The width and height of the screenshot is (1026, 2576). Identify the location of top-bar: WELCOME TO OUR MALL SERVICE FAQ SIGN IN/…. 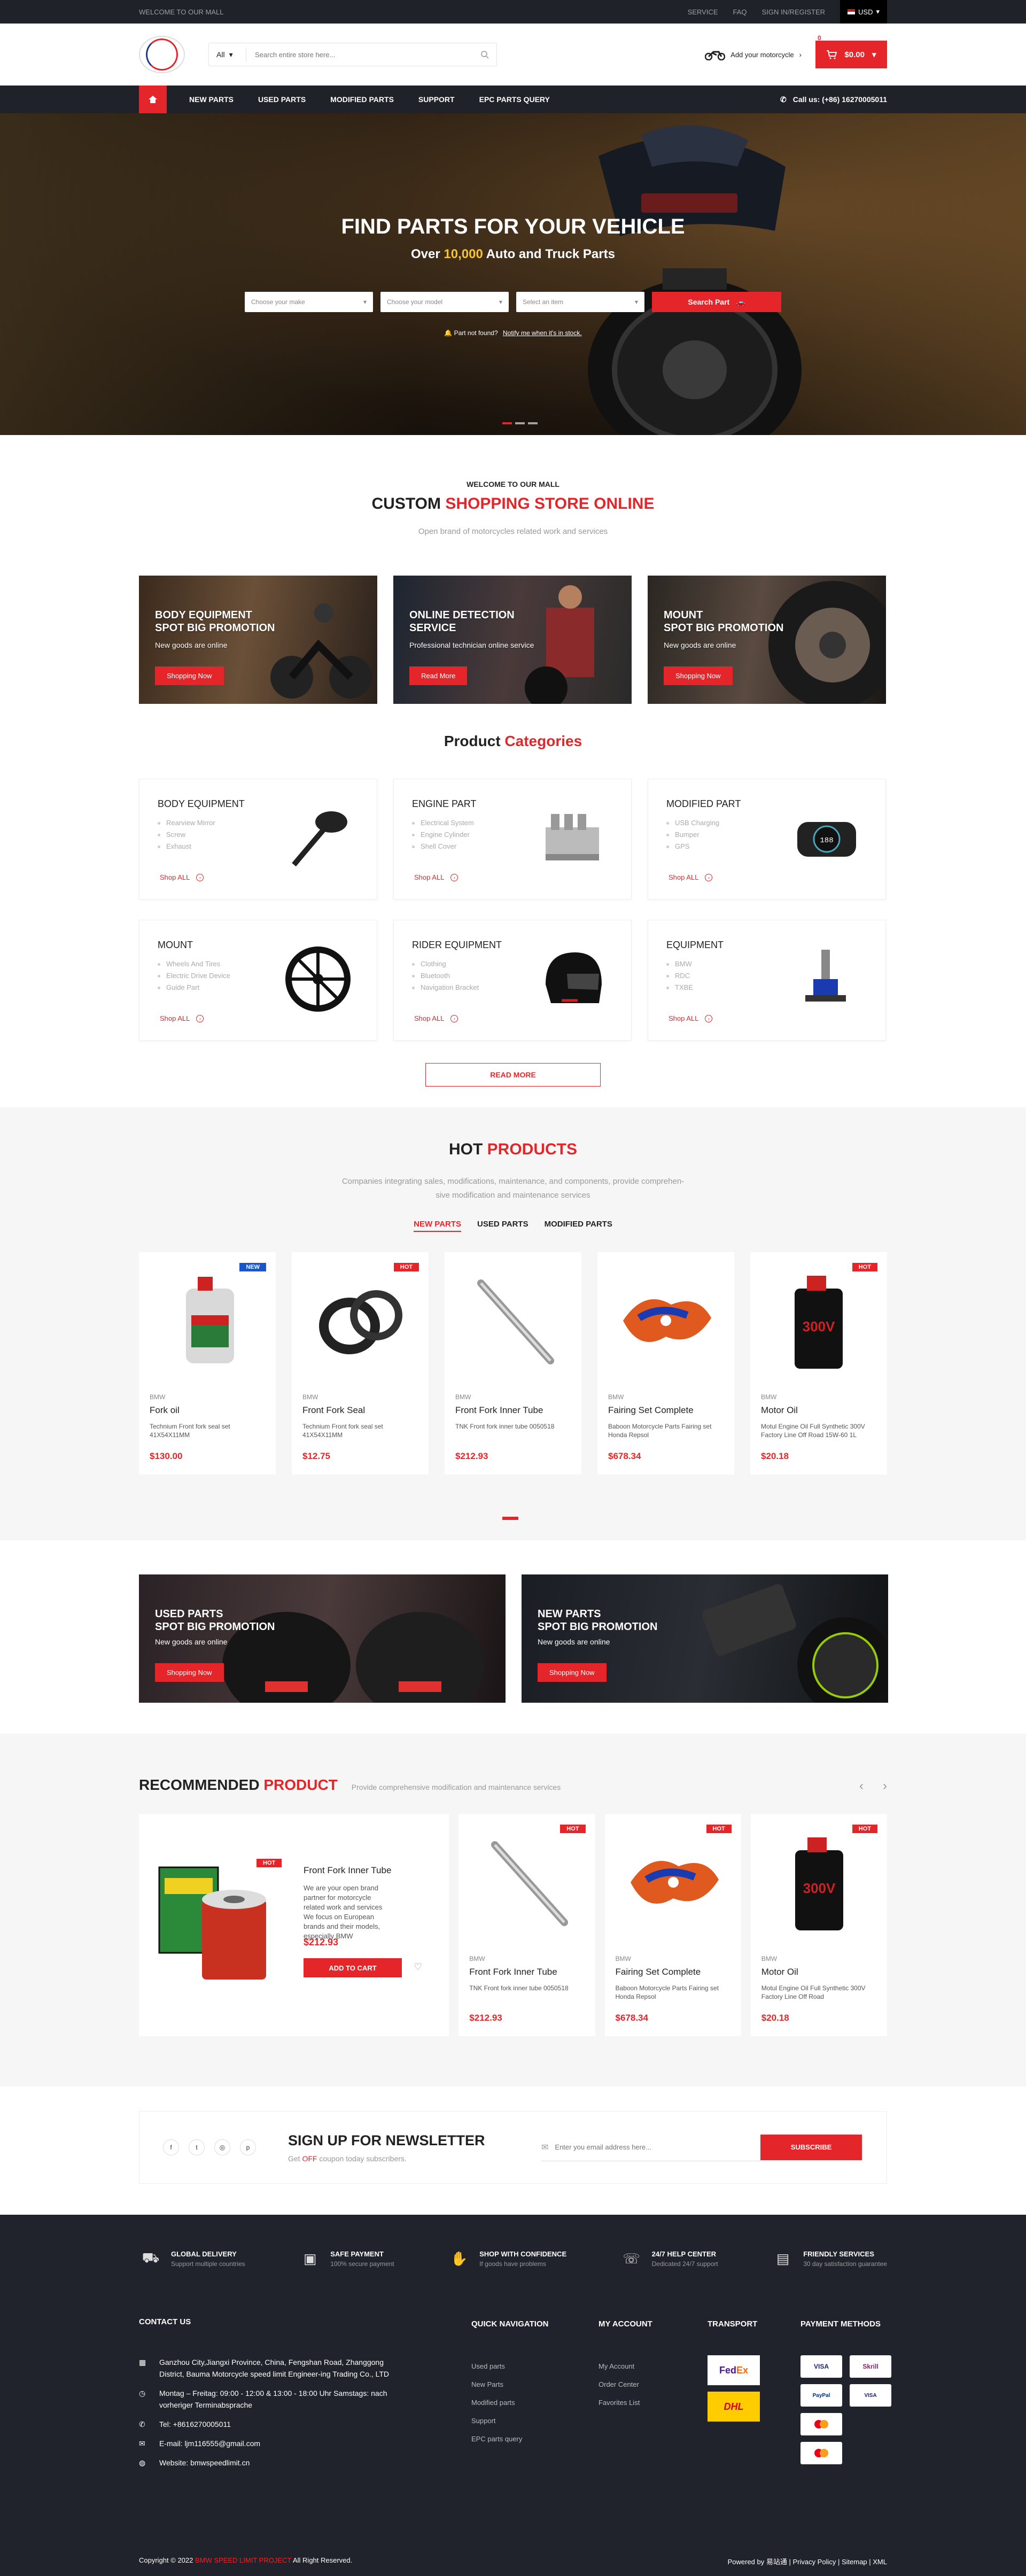
(513, 12).